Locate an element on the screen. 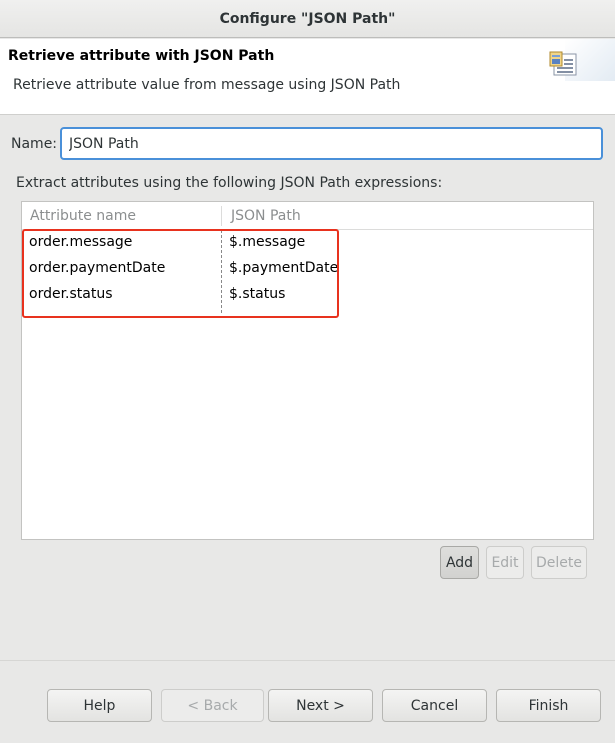 The width and height of the screenshot is (615, 743). finish-button: Finish is located at coordinates (548, 705).